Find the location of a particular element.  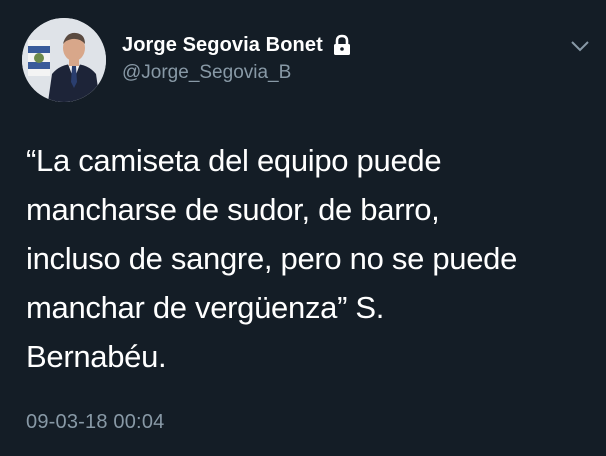

display-name-row: Jorge Segovia Bonet is located at coordinates (237, 45).